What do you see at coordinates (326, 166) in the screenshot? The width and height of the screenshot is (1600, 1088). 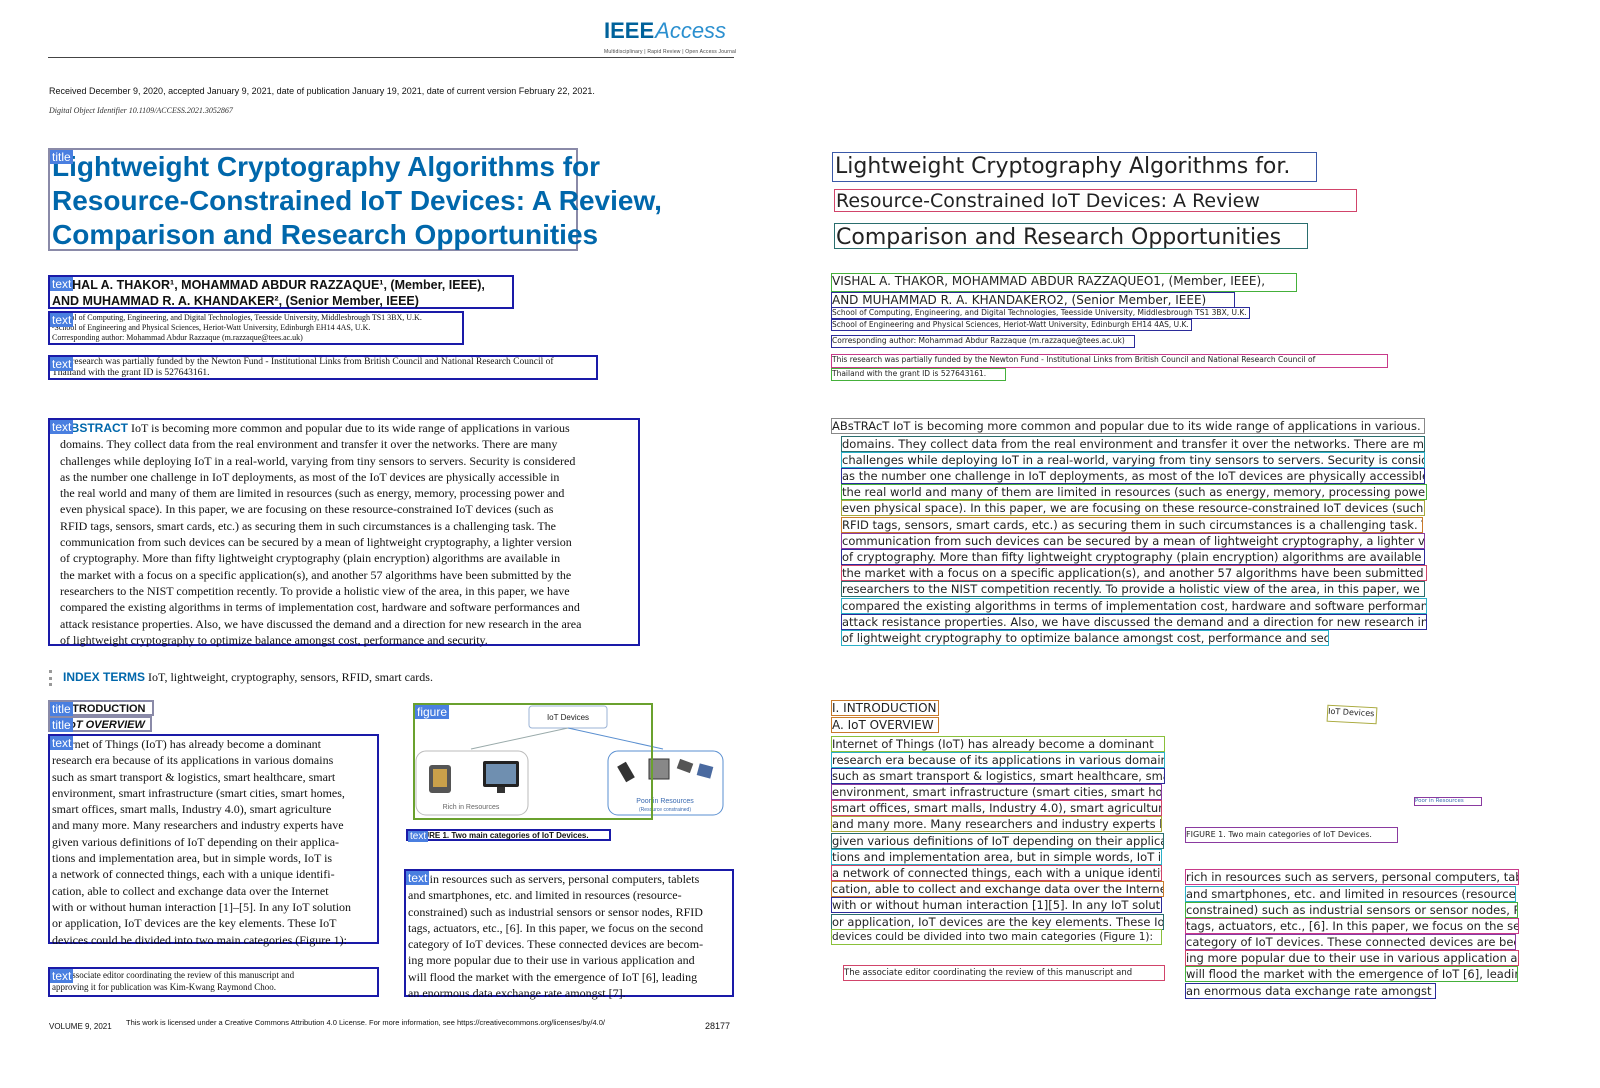 I see `title-line: Lightweight Cryptography Algorithms for` at bounding box center [326, 166].